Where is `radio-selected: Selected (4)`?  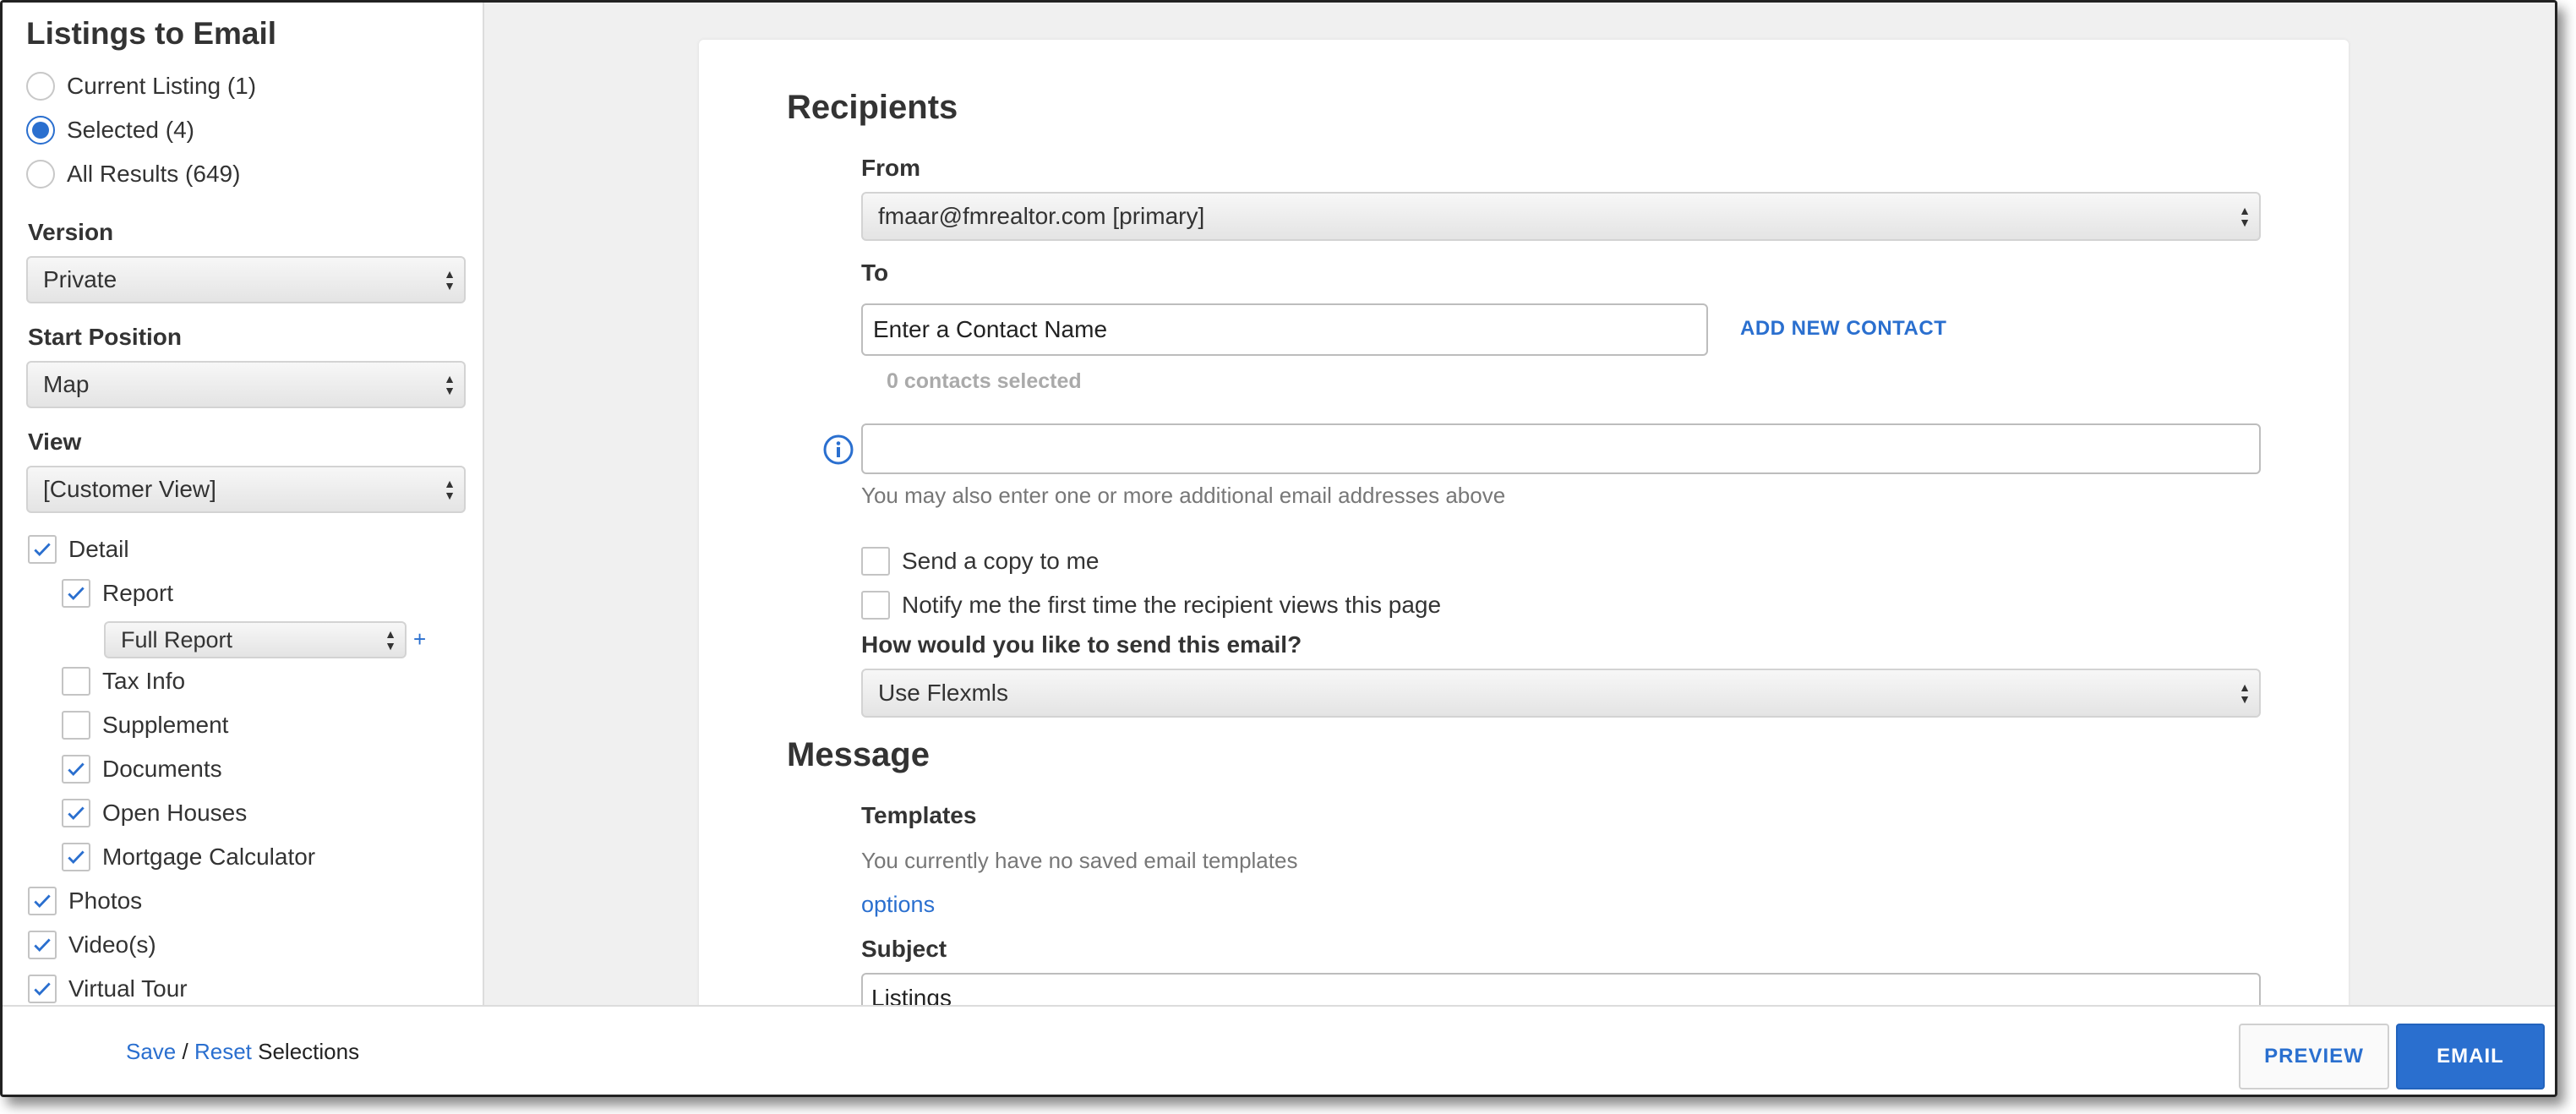 radio-selected: Selected (4) is located at coordinates (110, 130).